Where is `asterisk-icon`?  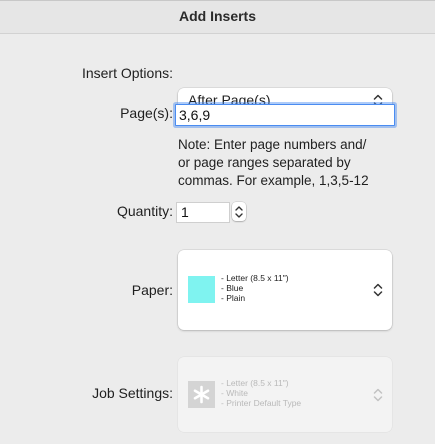 asterisk-icon is located at coordinates (201, 394).